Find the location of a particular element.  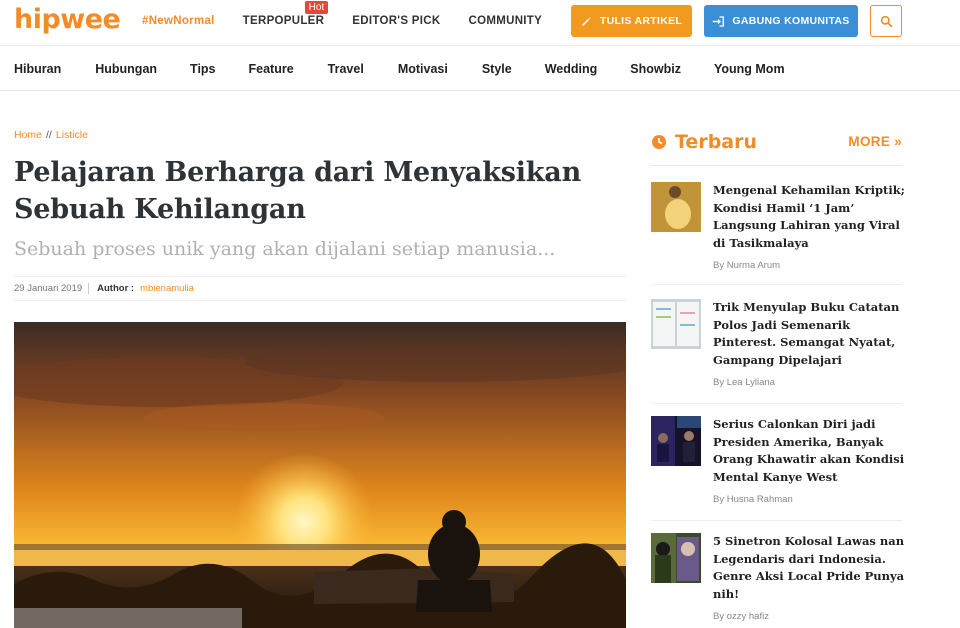

sidebar-item-author: By Nurma Arum is located at coordinates (747, 265).